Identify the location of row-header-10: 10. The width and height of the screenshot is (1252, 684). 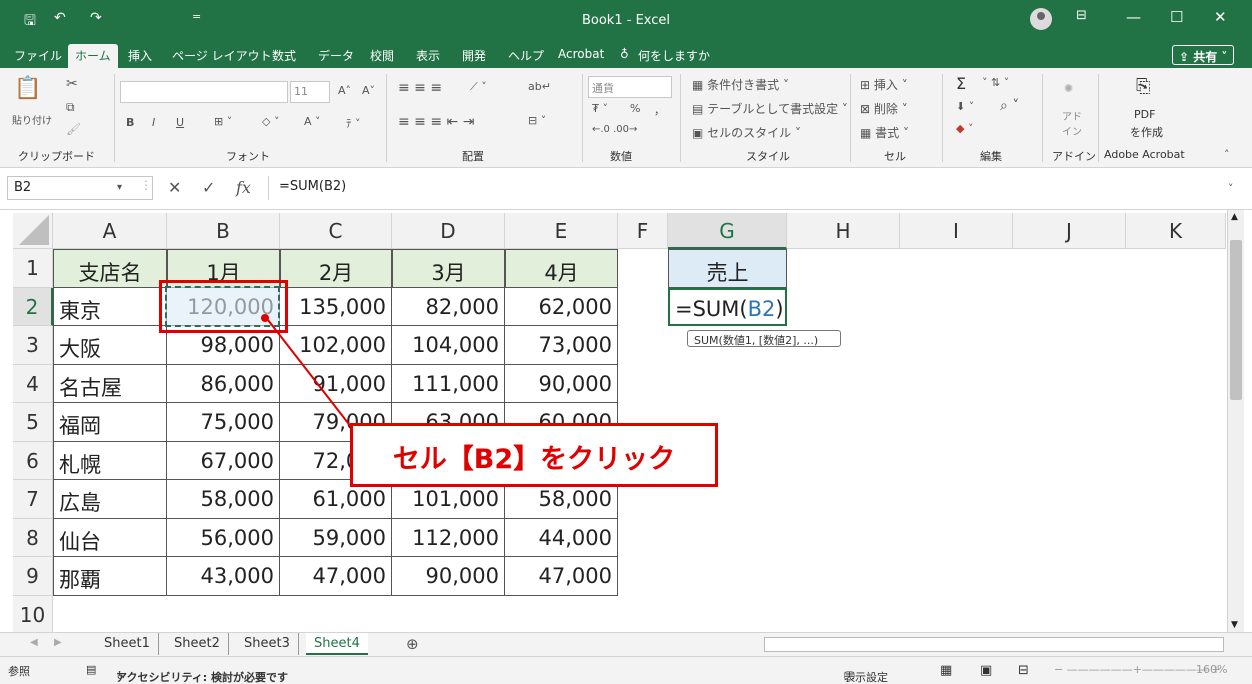
(33, 614).